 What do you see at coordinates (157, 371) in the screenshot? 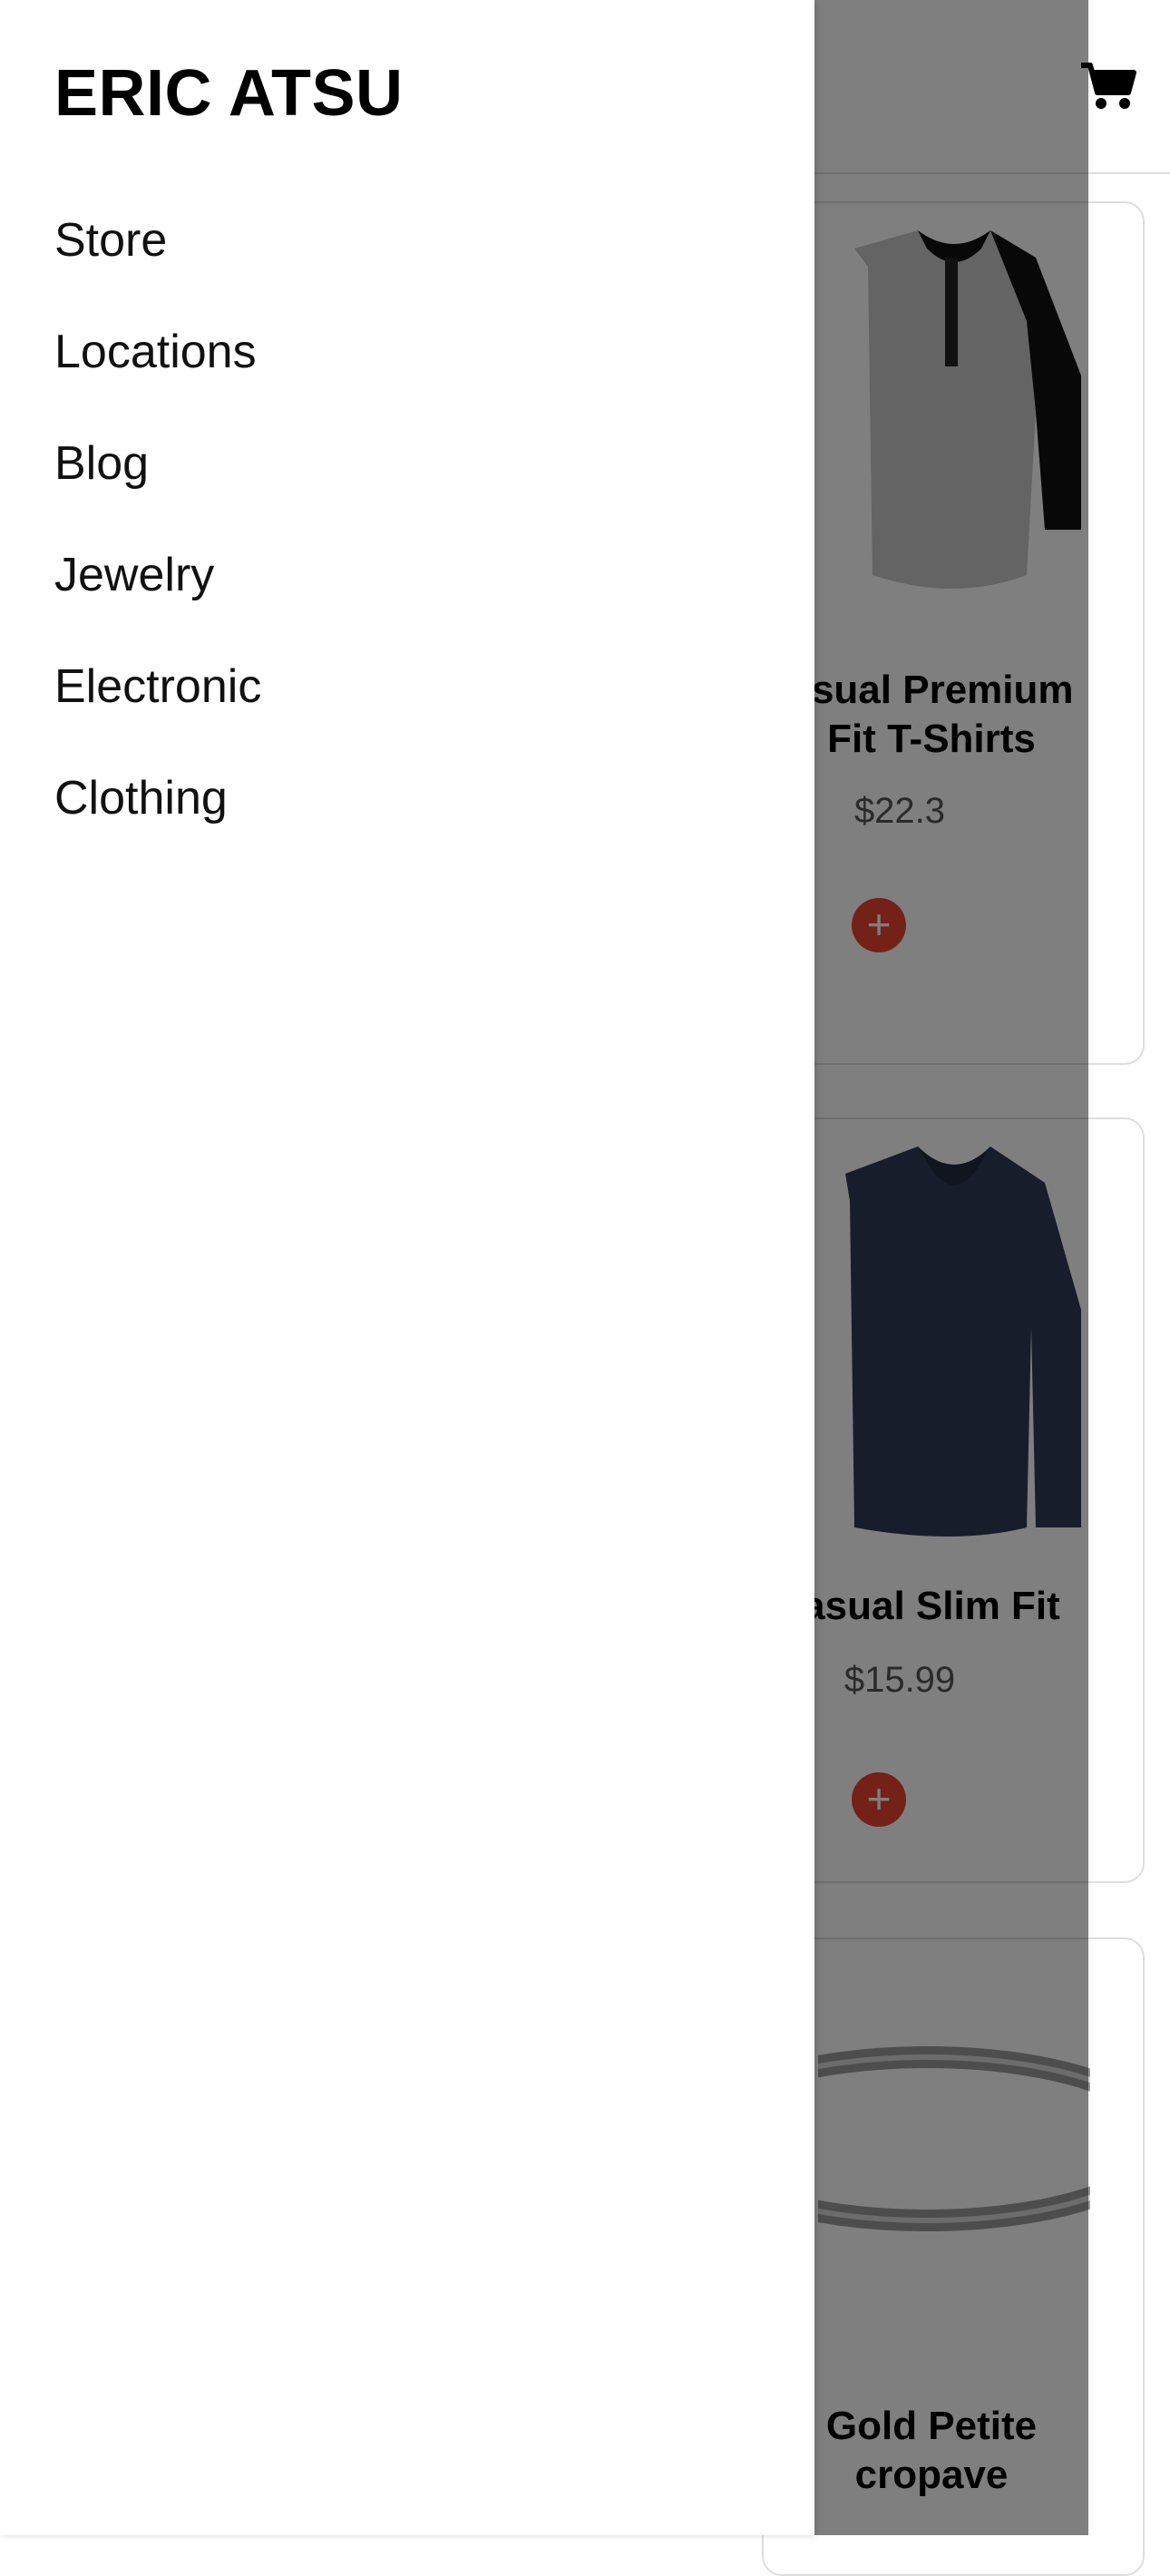
I see `drawer-item-locations: Locations` at bounding box center [157, 371].